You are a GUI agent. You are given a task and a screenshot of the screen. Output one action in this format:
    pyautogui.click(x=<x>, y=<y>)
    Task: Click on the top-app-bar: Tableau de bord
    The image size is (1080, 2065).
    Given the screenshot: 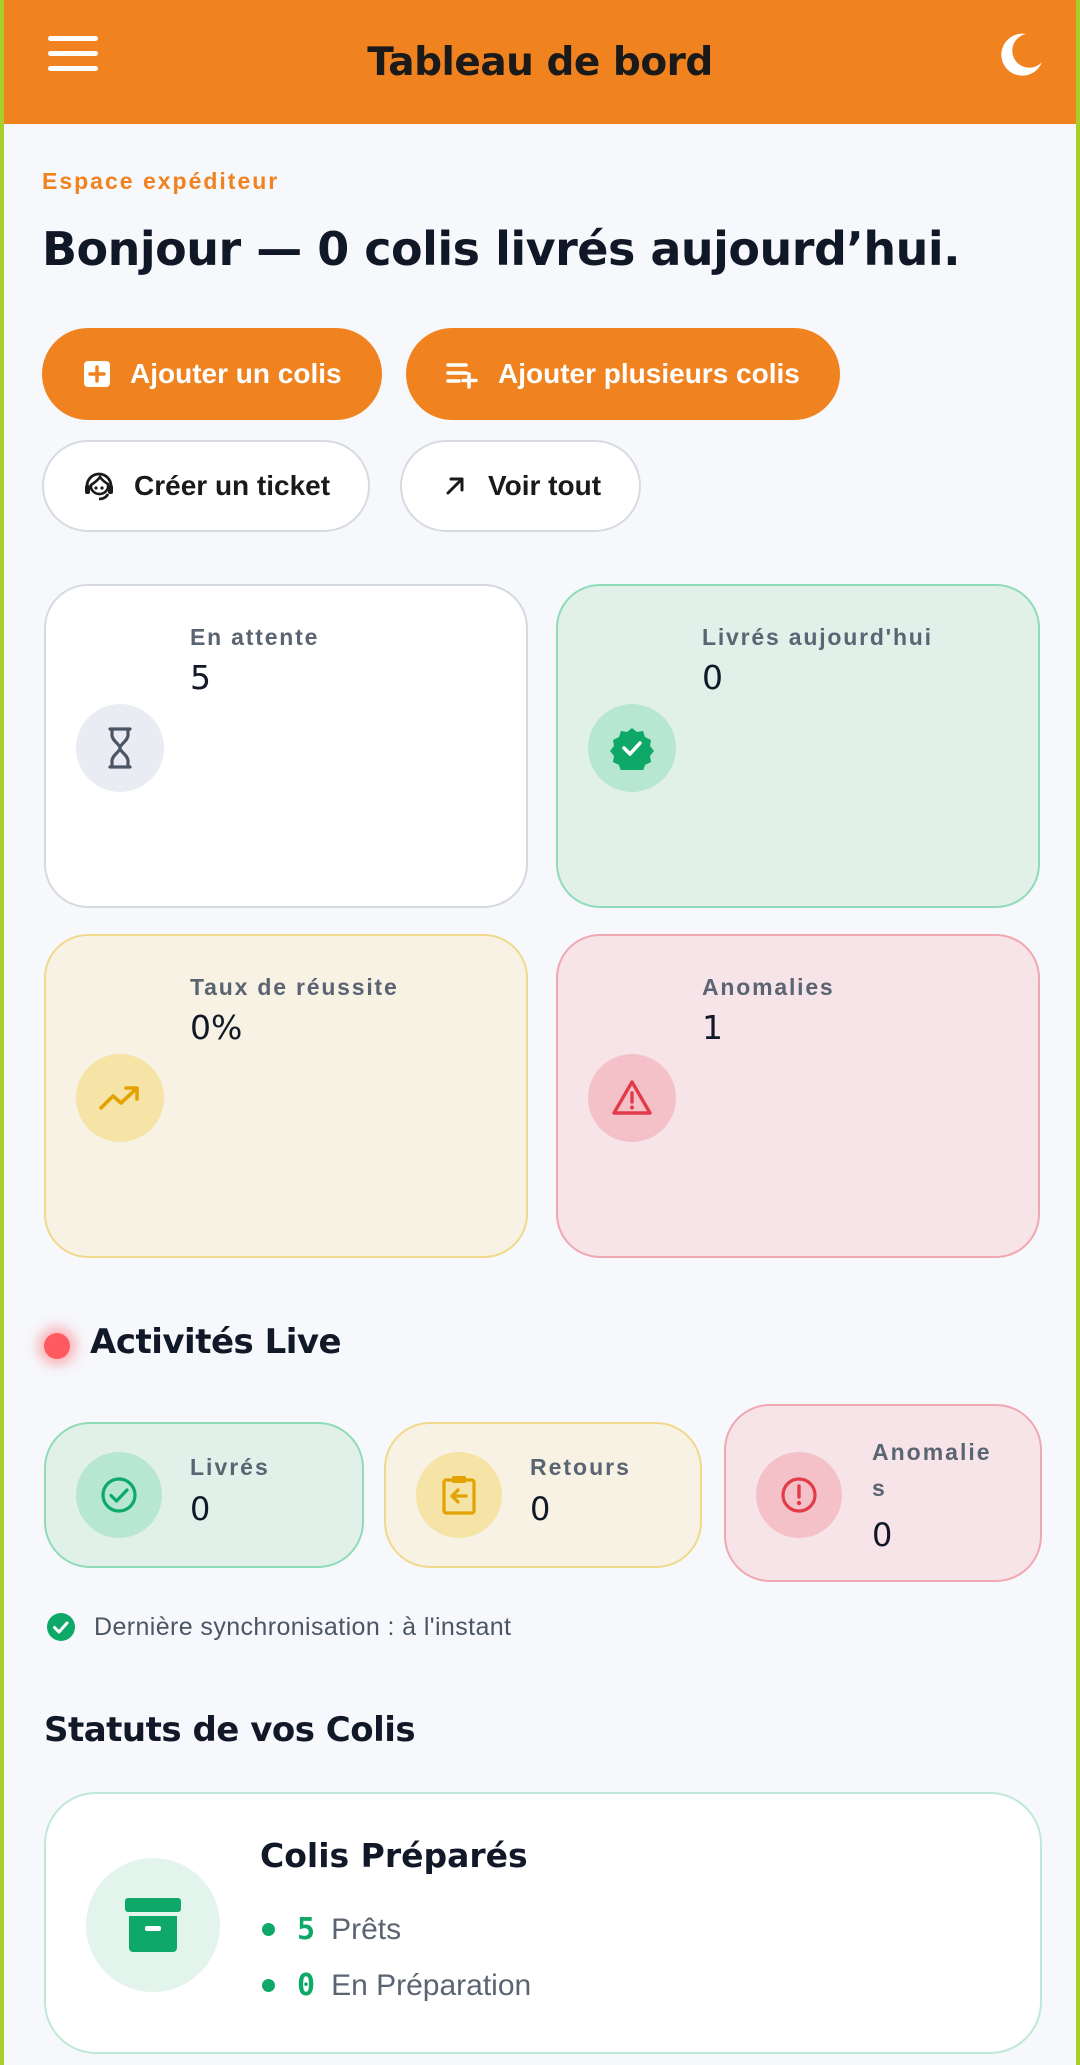 What is the action you would take?
    pyautogui.click(x=540, y=62)
    